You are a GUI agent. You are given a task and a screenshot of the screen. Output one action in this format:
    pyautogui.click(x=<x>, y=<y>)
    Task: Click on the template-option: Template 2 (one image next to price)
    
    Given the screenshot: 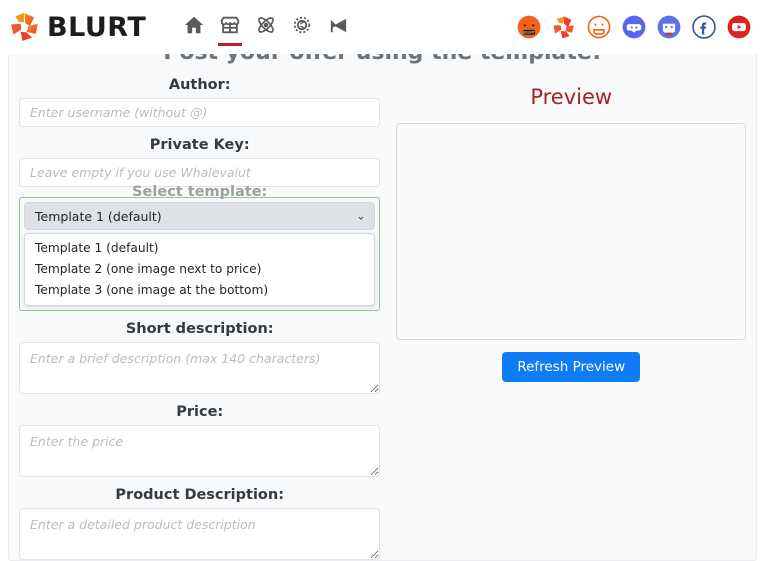 What is the action you would take?
    pyautogui.click(x=199, y=269)
    